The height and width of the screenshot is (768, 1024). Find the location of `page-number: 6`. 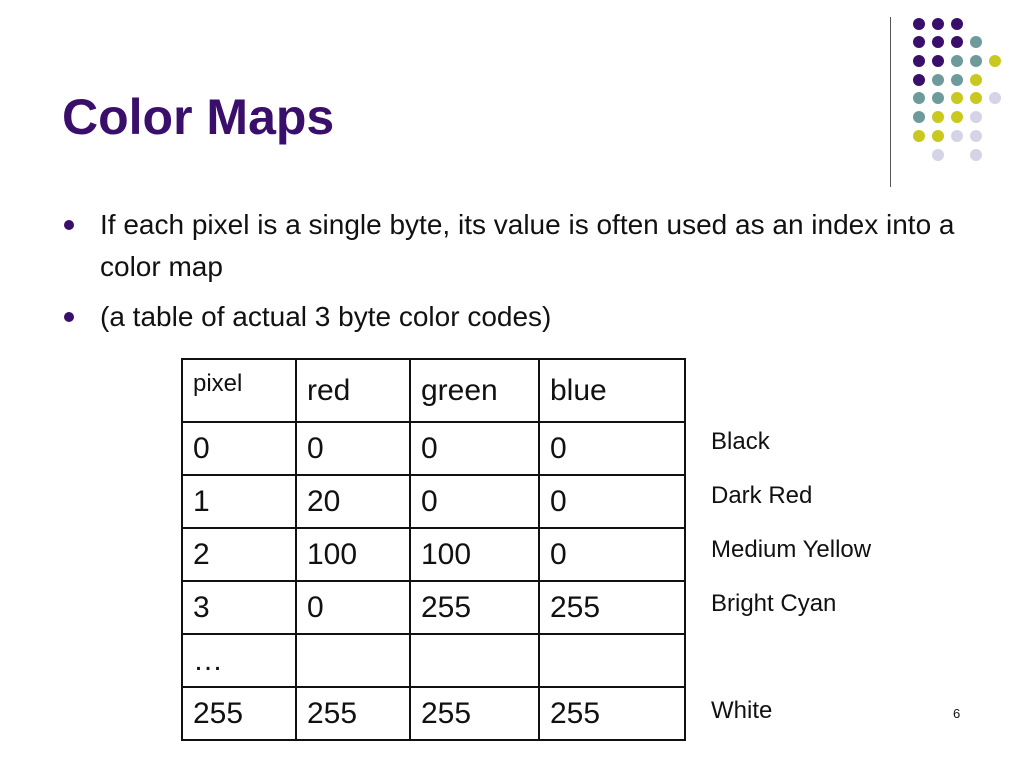

page-number: 6 is located at coordinates (957, 713).